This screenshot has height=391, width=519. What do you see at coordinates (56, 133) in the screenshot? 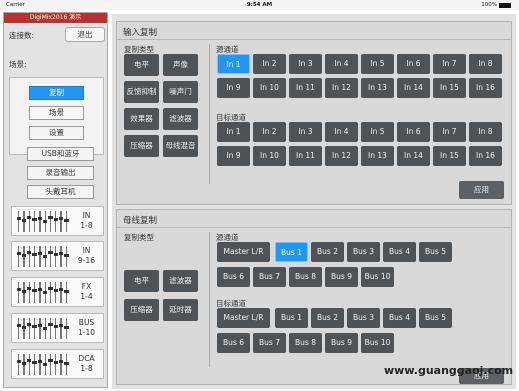
I see `nav-settings-button: 设置` at bounding box center [56, 133].